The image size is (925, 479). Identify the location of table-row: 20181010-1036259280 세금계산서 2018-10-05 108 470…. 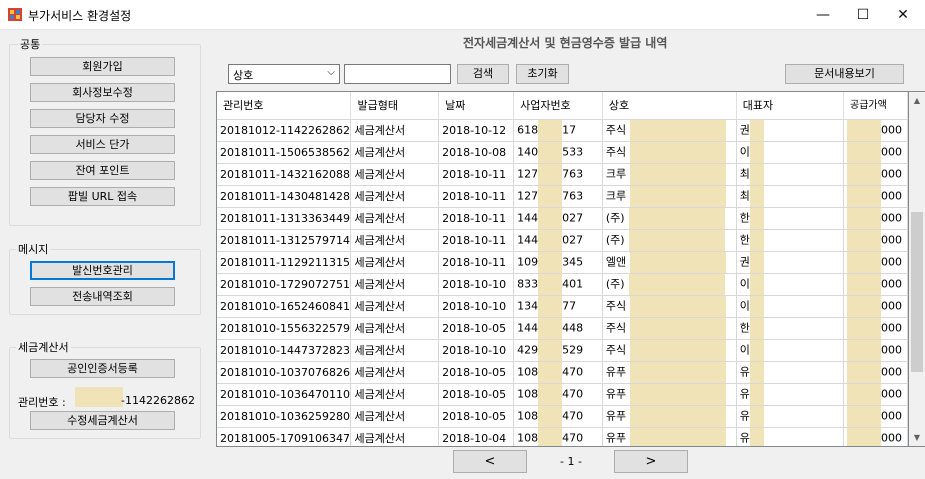
(562, 416).